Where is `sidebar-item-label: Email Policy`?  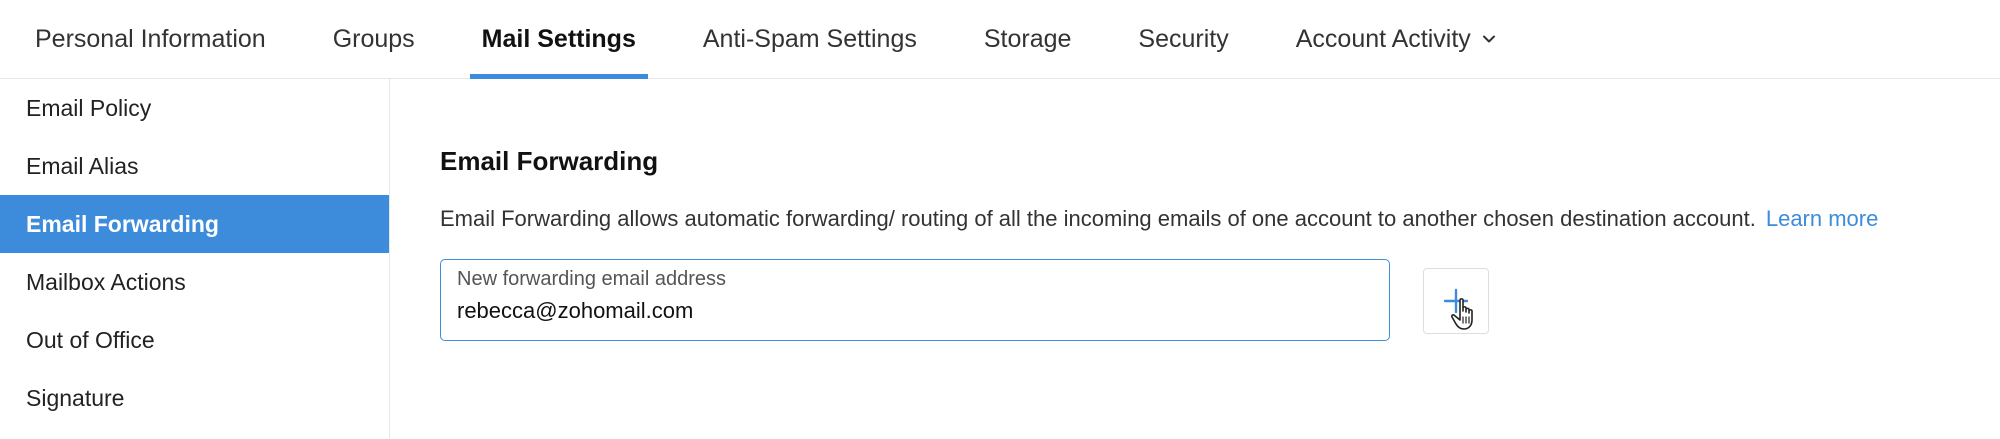
sidebar-item-label: Email Policy is located at coordinates (89, 107).